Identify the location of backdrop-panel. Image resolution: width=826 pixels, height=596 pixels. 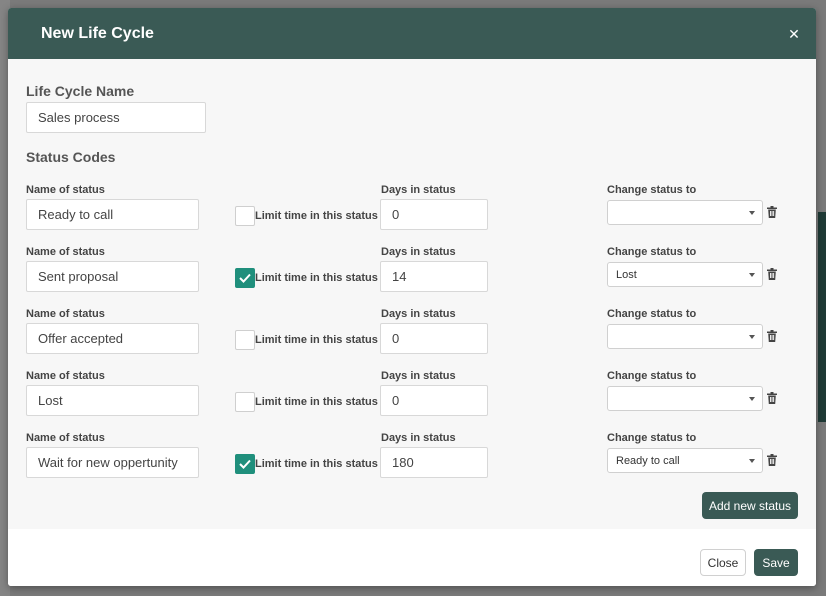
(822, 317).